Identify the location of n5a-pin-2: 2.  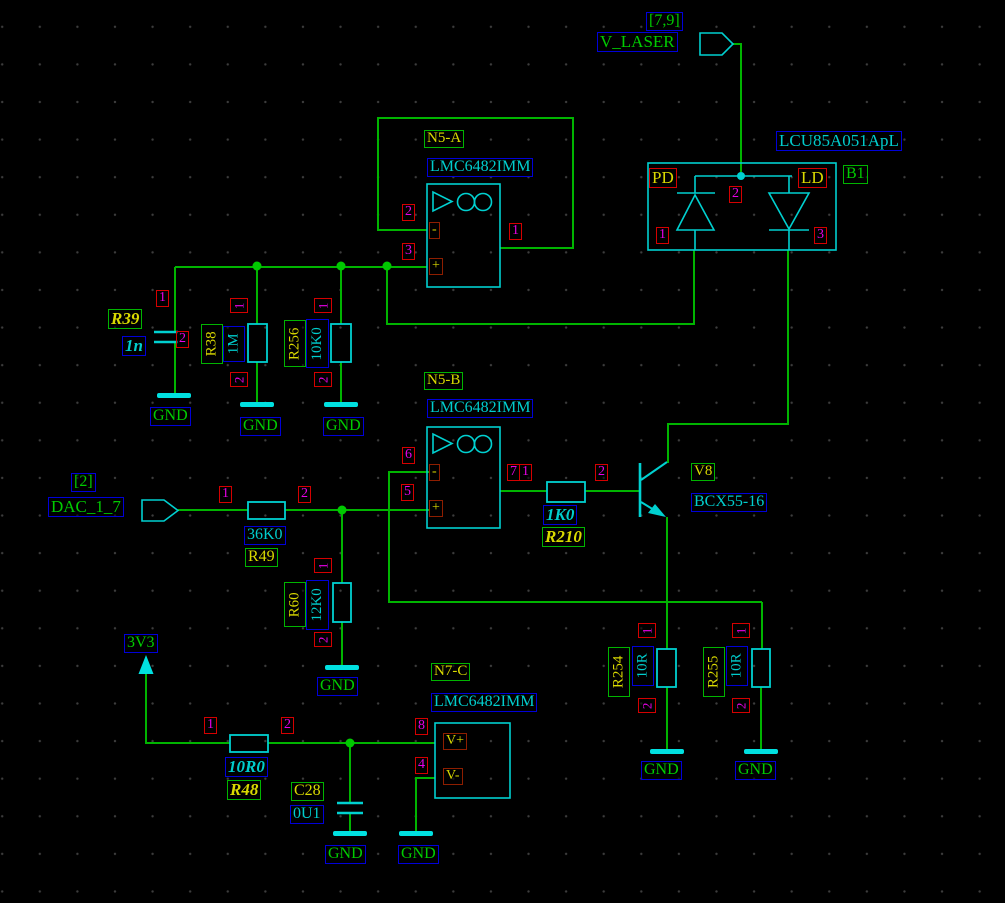
(408, 212).